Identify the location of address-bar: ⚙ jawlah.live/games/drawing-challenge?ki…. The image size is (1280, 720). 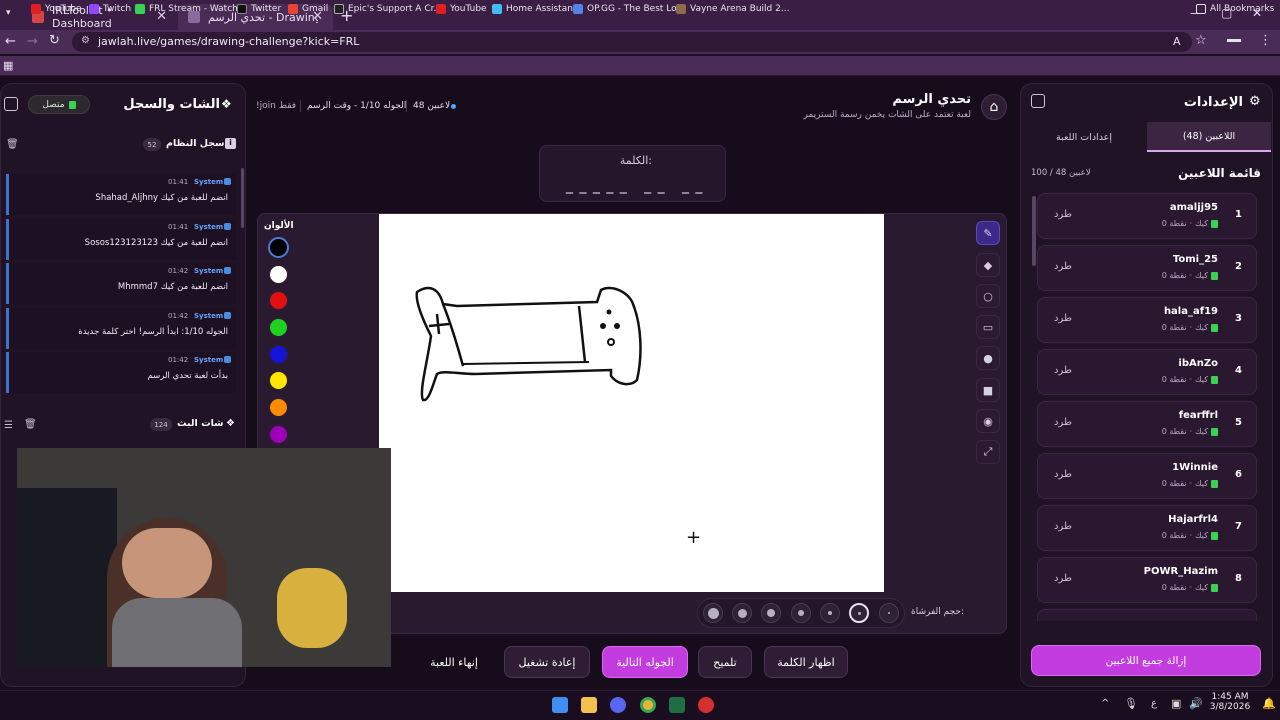
(632, 42).